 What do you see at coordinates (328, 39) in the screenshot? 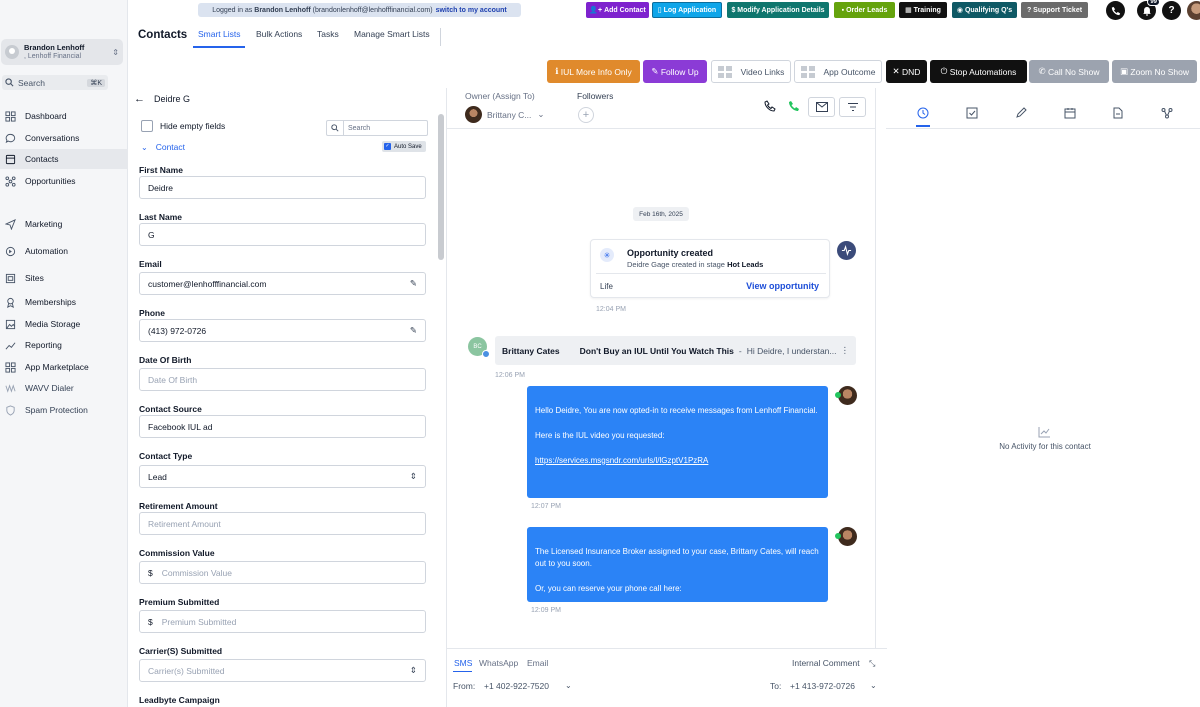
I see `tab-tasks: Tasks` at bounding box center [328, 39].